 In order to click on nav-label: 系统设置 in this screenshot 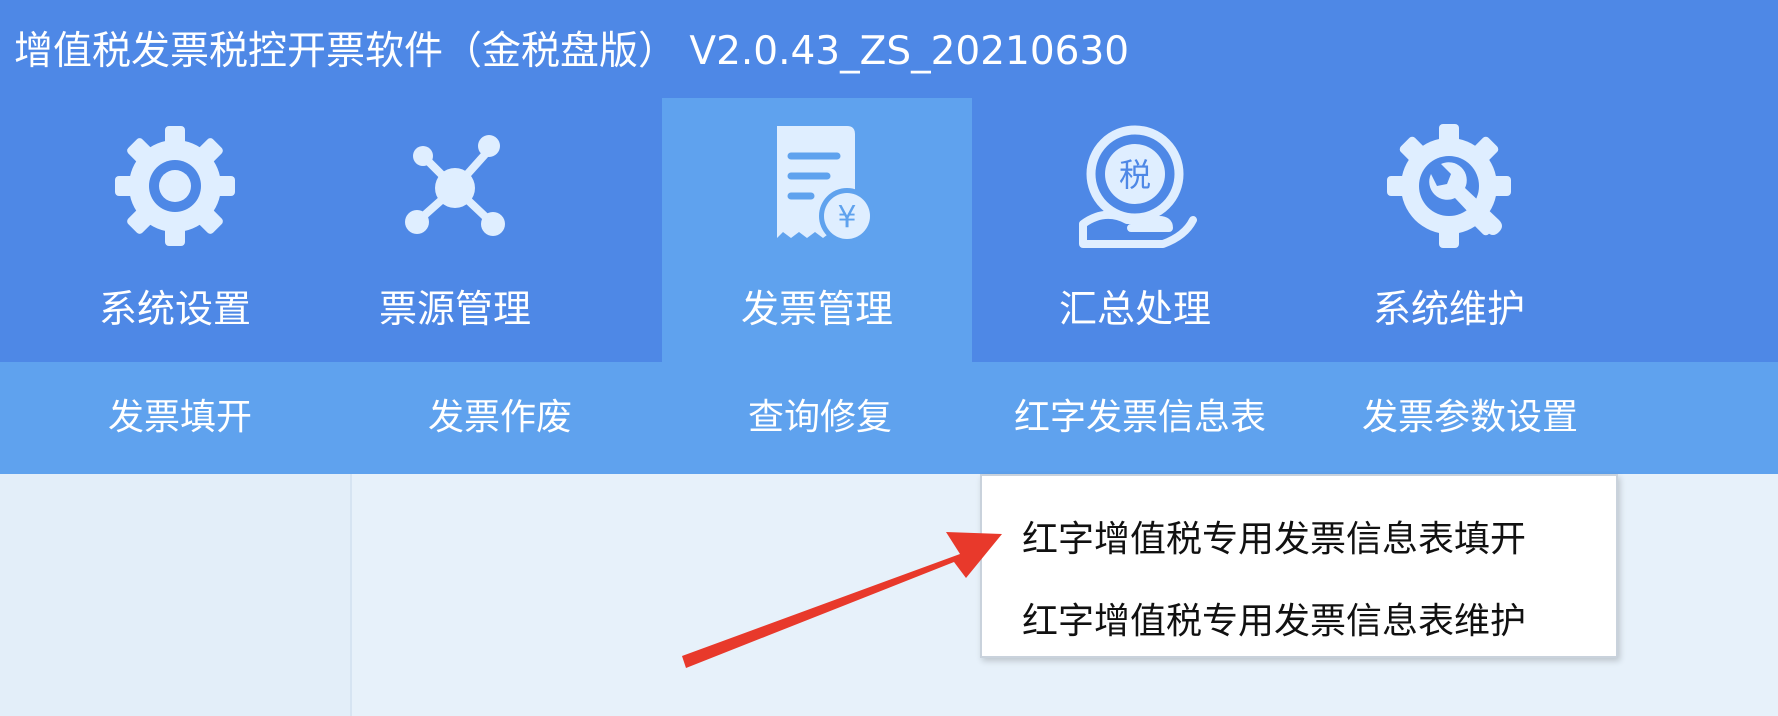, I will do `click(174, 309)`.